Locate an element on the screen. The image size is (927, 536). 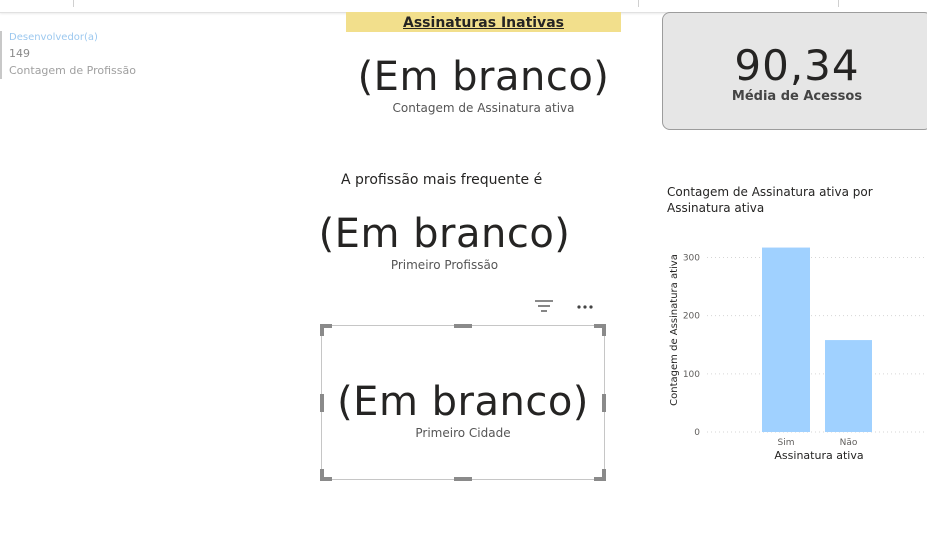
multi-row-card-value: 149 is located at coordinates (19, 53).